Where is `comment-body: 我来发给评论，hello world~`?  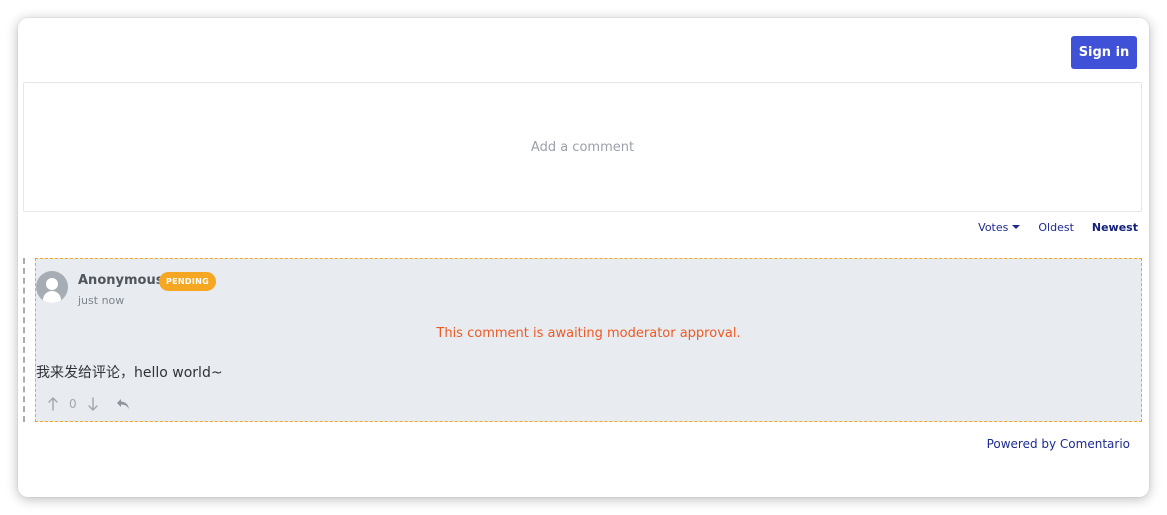 comment-body: 我来发给评论，hello world~ is located at coordinates (129, 373).